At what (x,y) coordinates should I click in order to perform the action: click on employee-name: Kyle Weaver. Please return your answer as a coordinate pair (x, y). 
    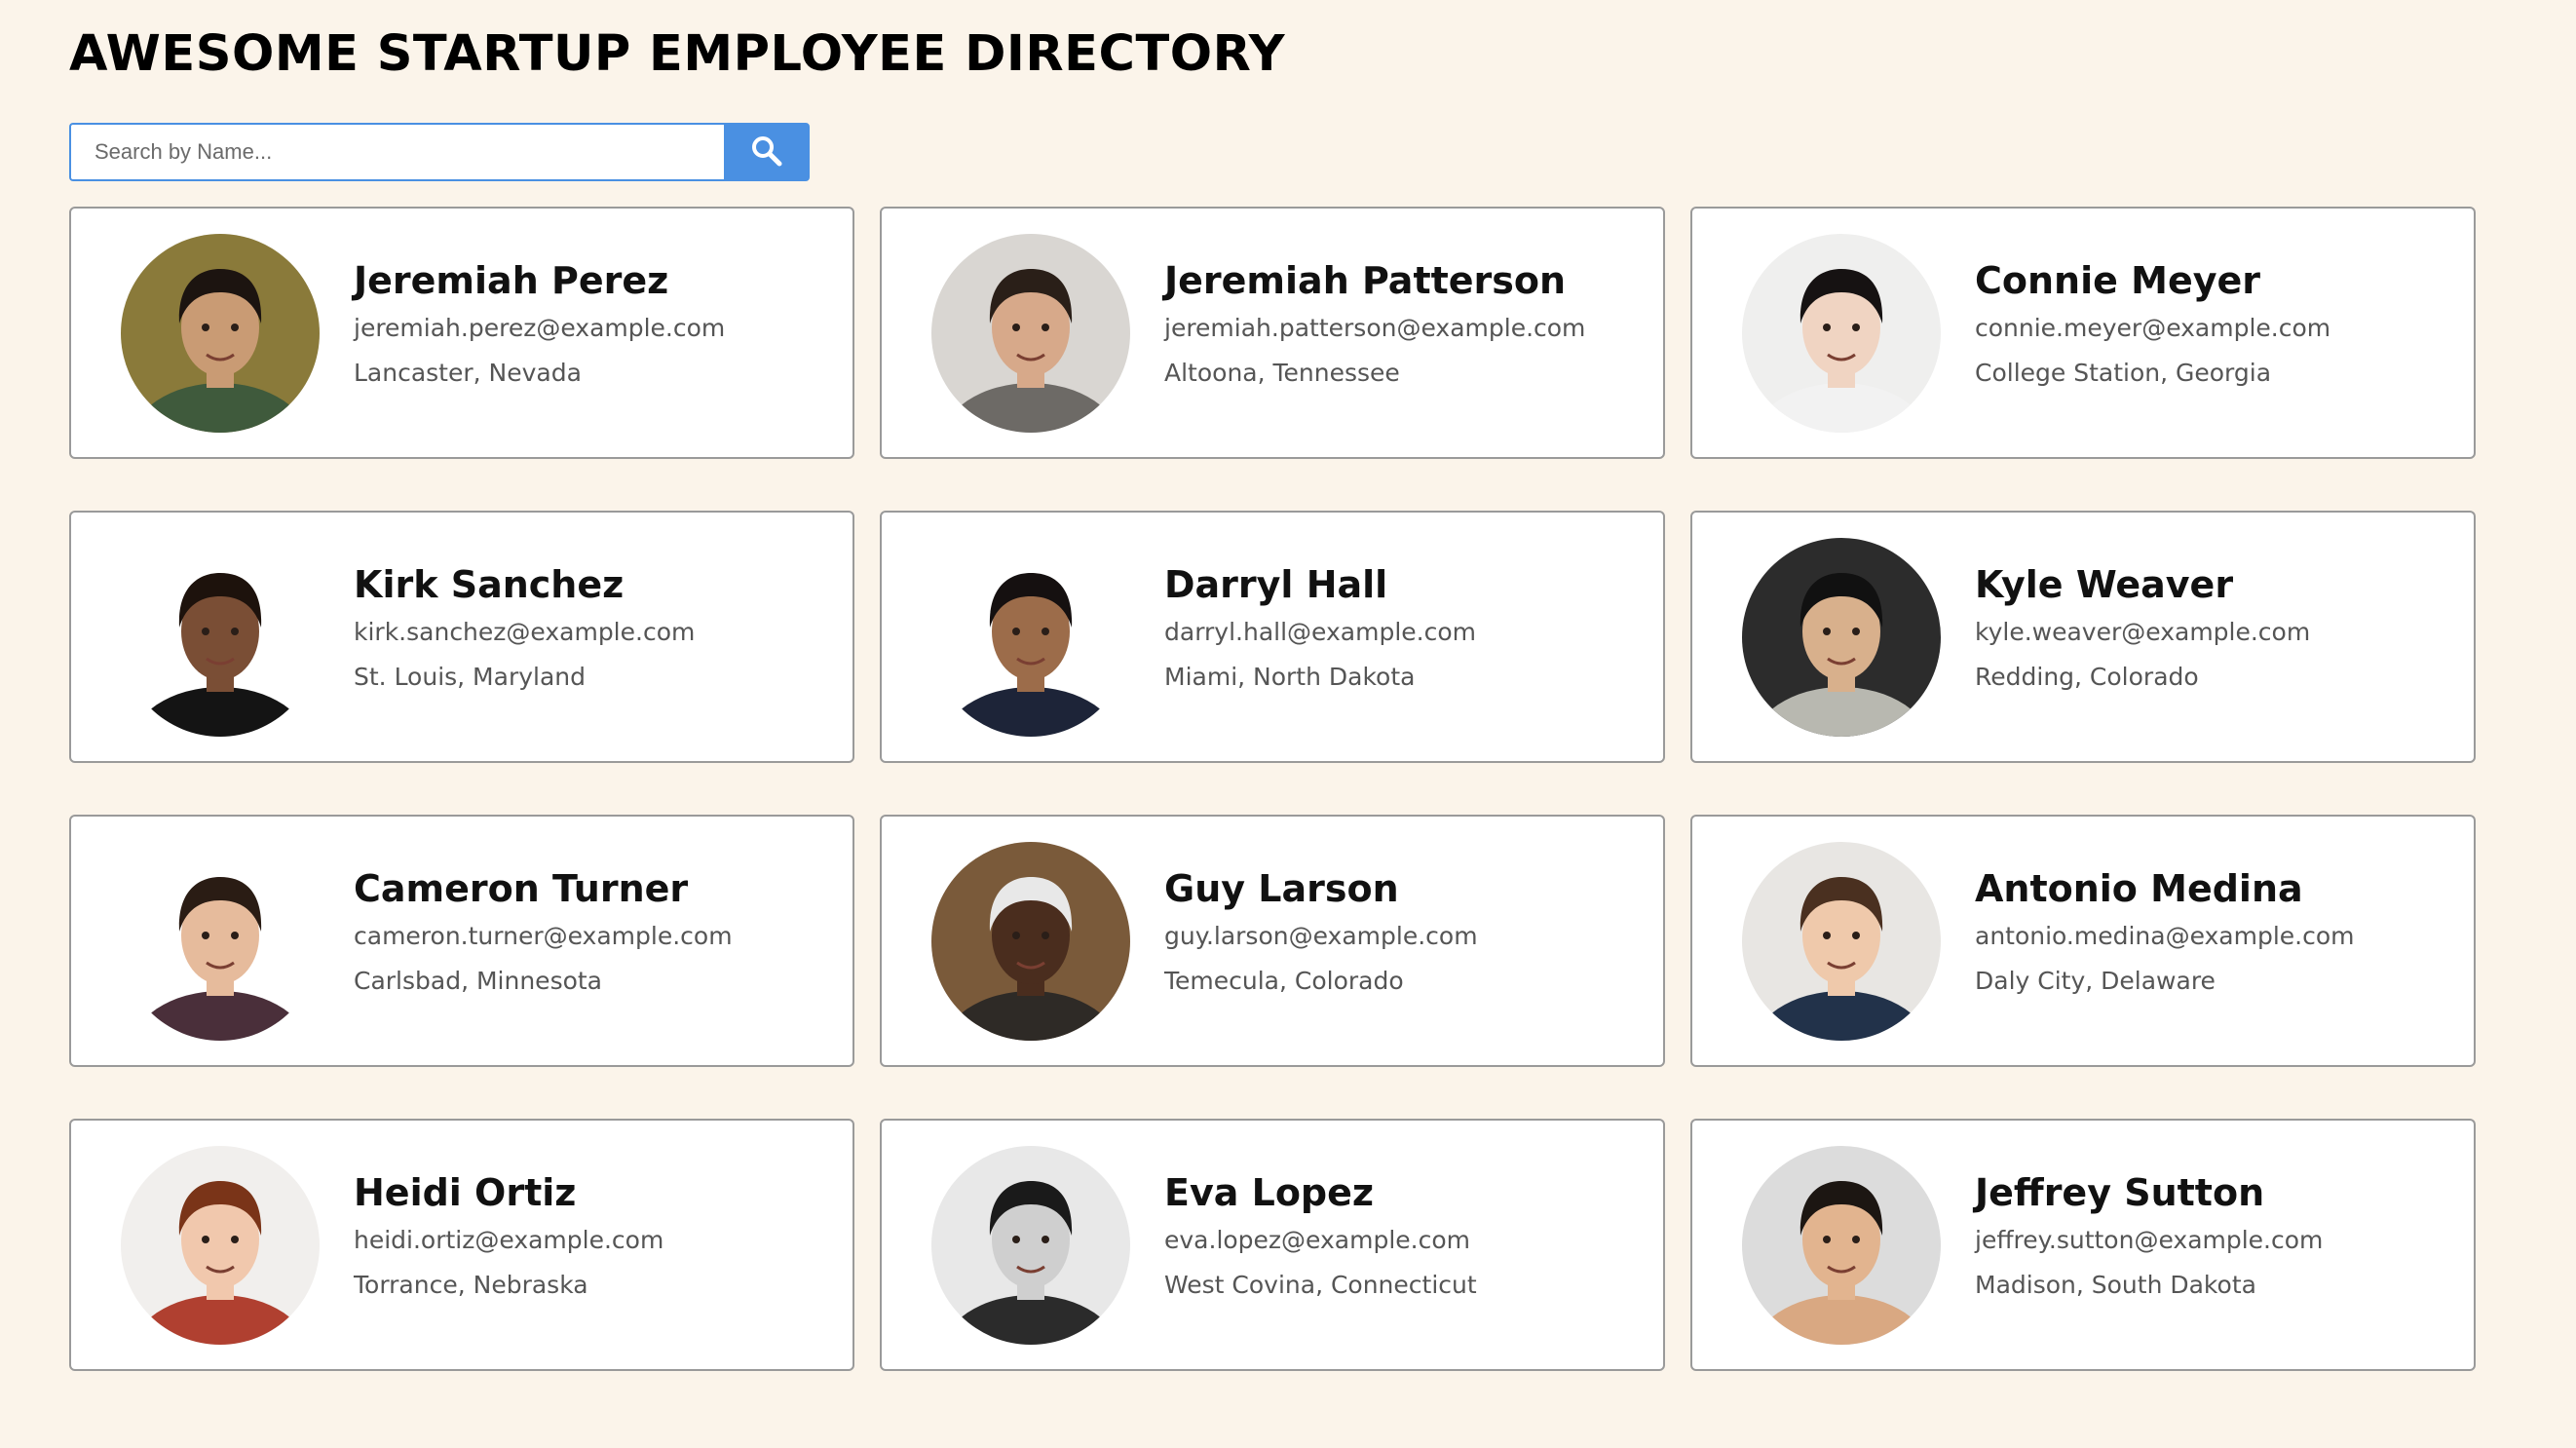
    Looking at the image, I should click on (2104, 584).